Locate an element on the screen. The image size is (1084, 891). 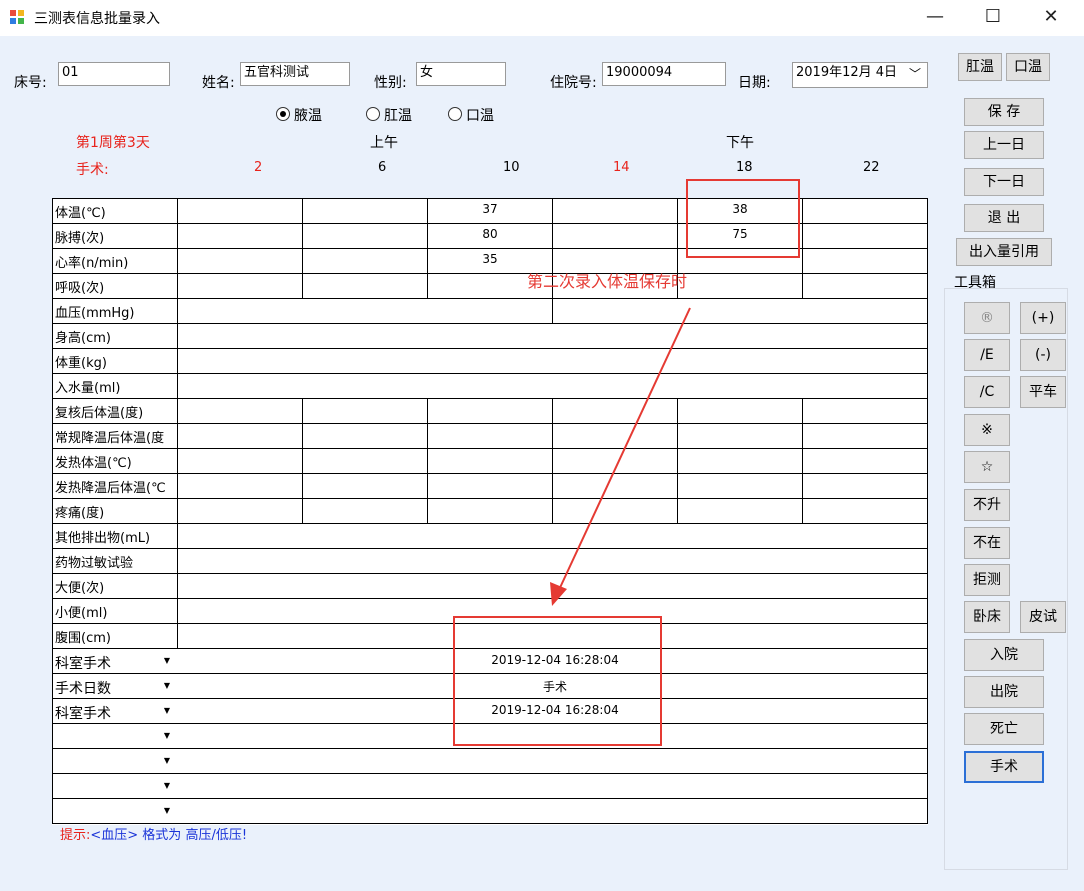
skin-test-button: 皮试 is located at coordinates (1043, 617).